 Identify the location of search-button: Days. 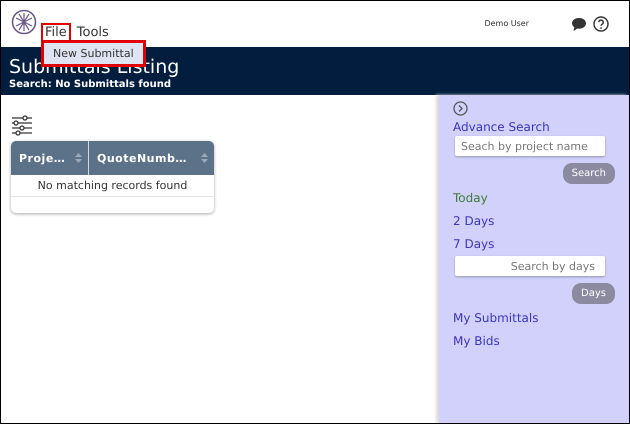
(593, 293).